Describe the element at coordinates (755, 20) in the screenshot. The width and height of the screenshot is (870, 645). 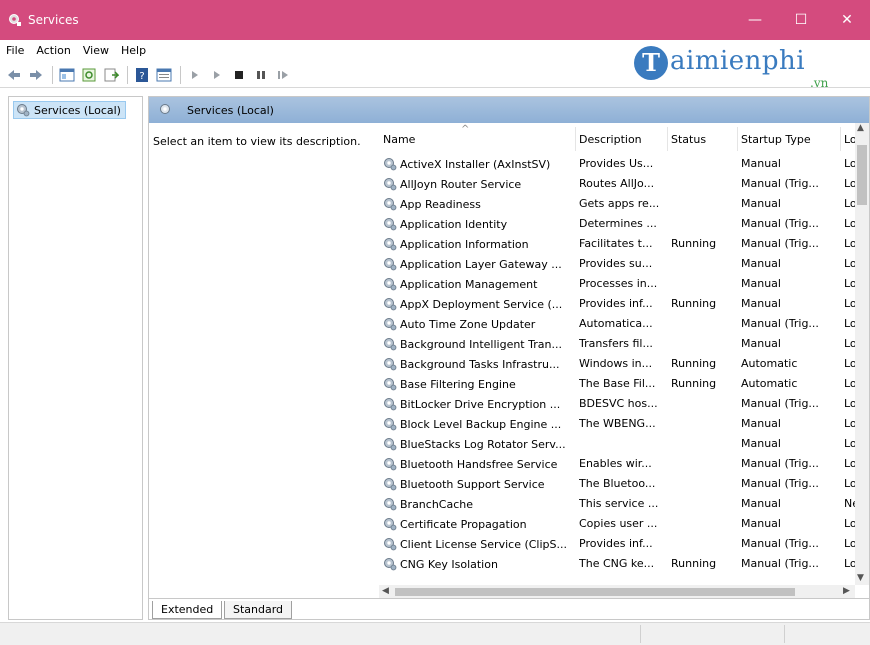
I see `minimize-button: —` at that location.